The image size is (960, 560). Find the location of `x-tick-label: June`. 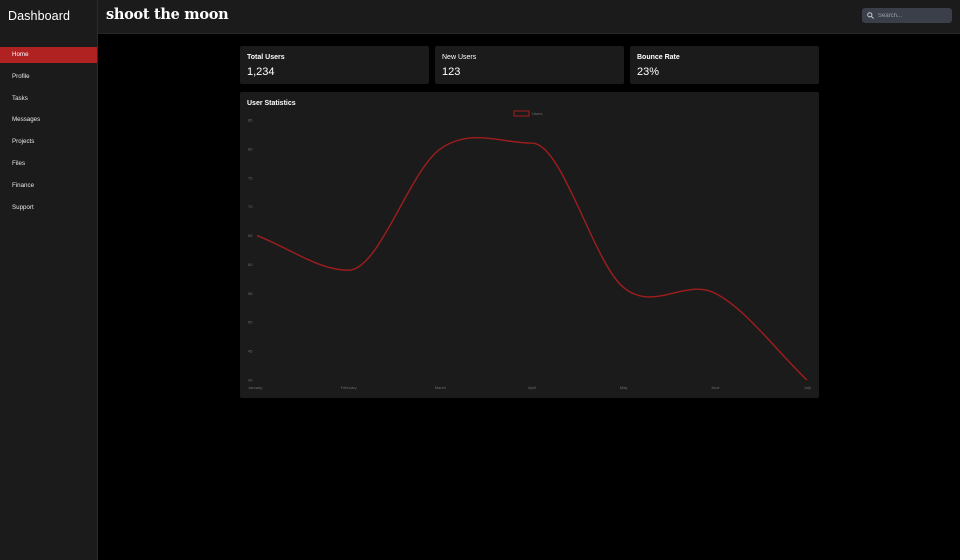

x-tick-label: June is located at coordinates (715, 387).